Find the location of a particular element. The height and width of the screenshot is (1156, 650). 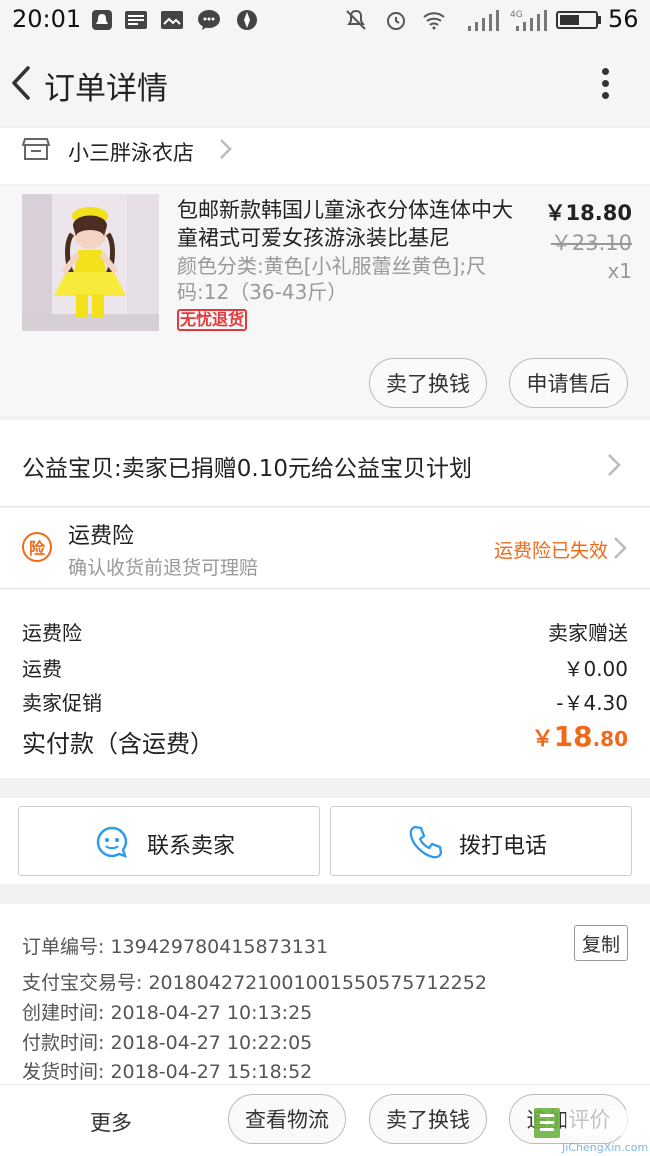

wechat-icon is located at coordinates (209, 20).